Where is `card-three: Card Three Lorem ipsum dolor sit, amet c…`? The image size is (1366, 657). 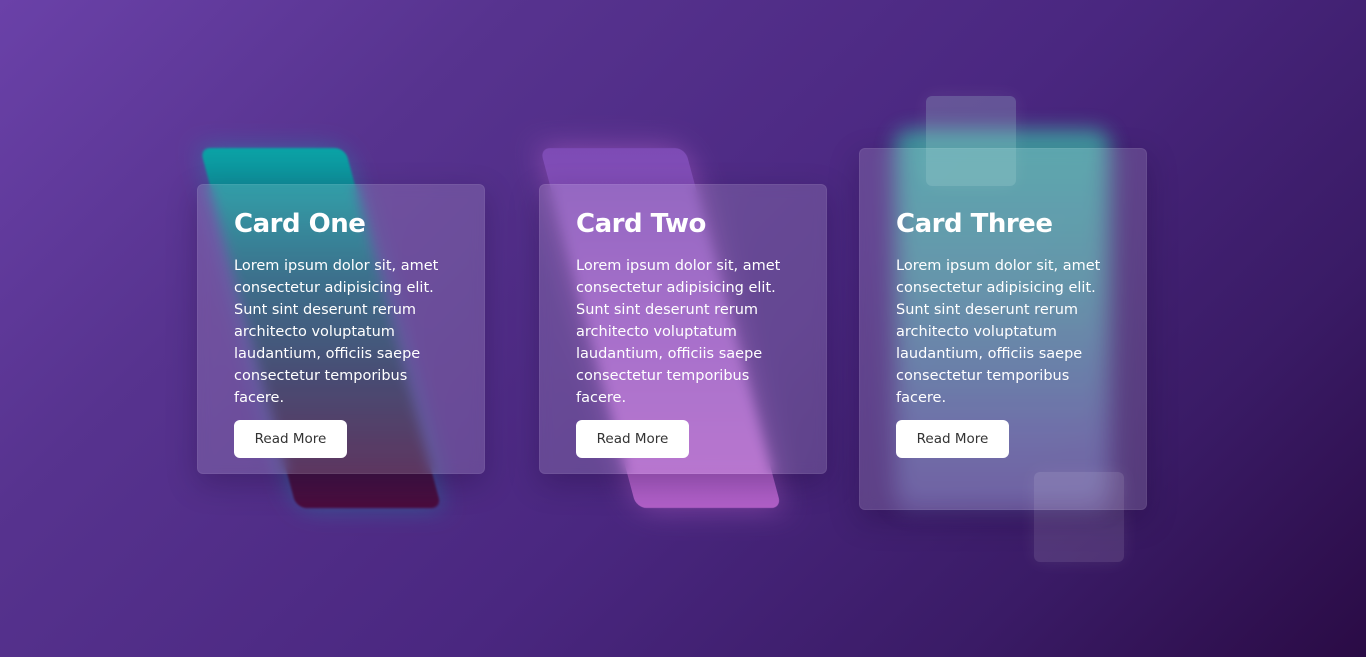
card-three: Card Three Lorem ipsum dolor sit, amet c… is located at coordinates (1003, 329).